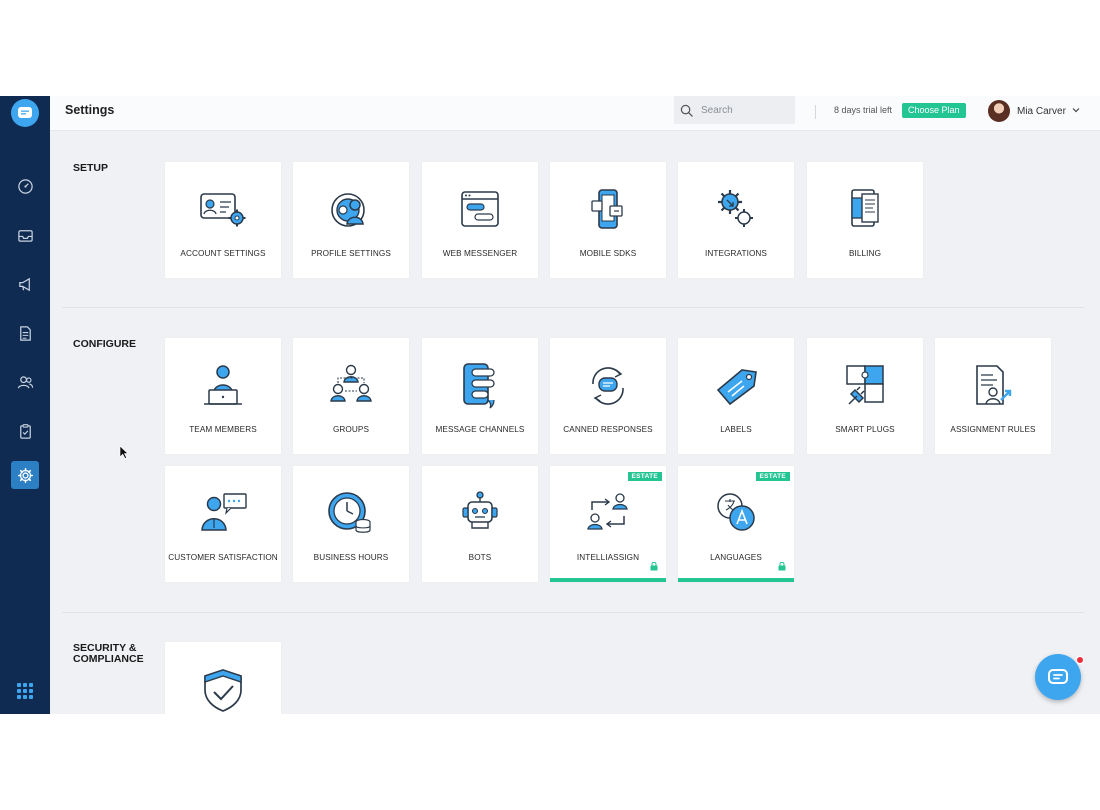 This screenshot has height=810, width=1100. I want to click on apps-grid-icon, so click(25, 691).